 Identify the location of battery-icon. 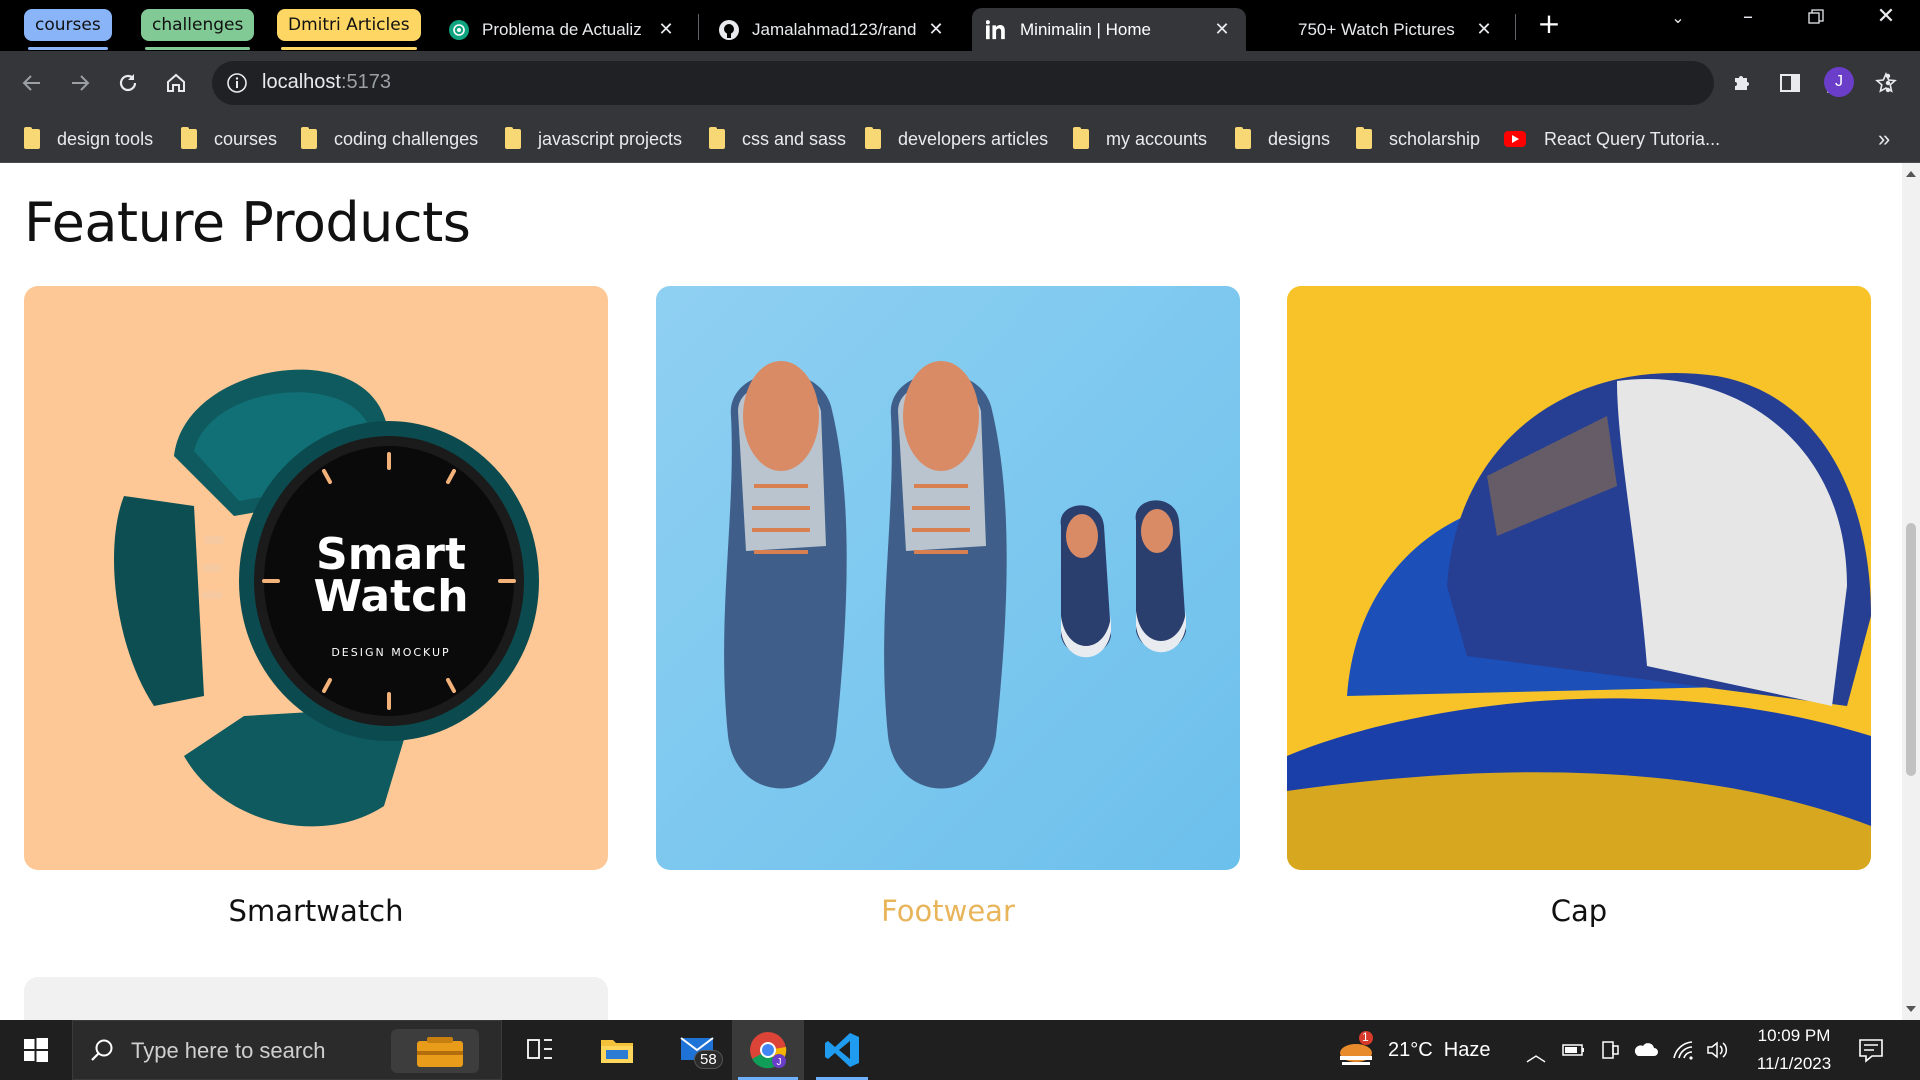
(1574, 1061).